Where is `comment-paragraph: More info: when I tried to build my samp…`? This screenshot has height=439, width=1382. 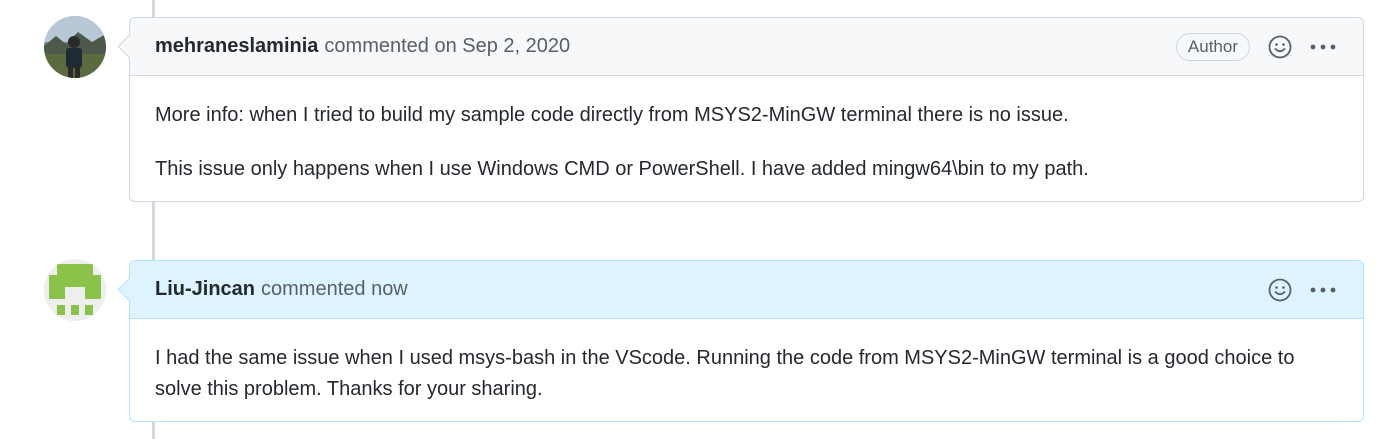
comment-paragraph: More info: when I tried to build my samp… is located at coordinates (612, 115).